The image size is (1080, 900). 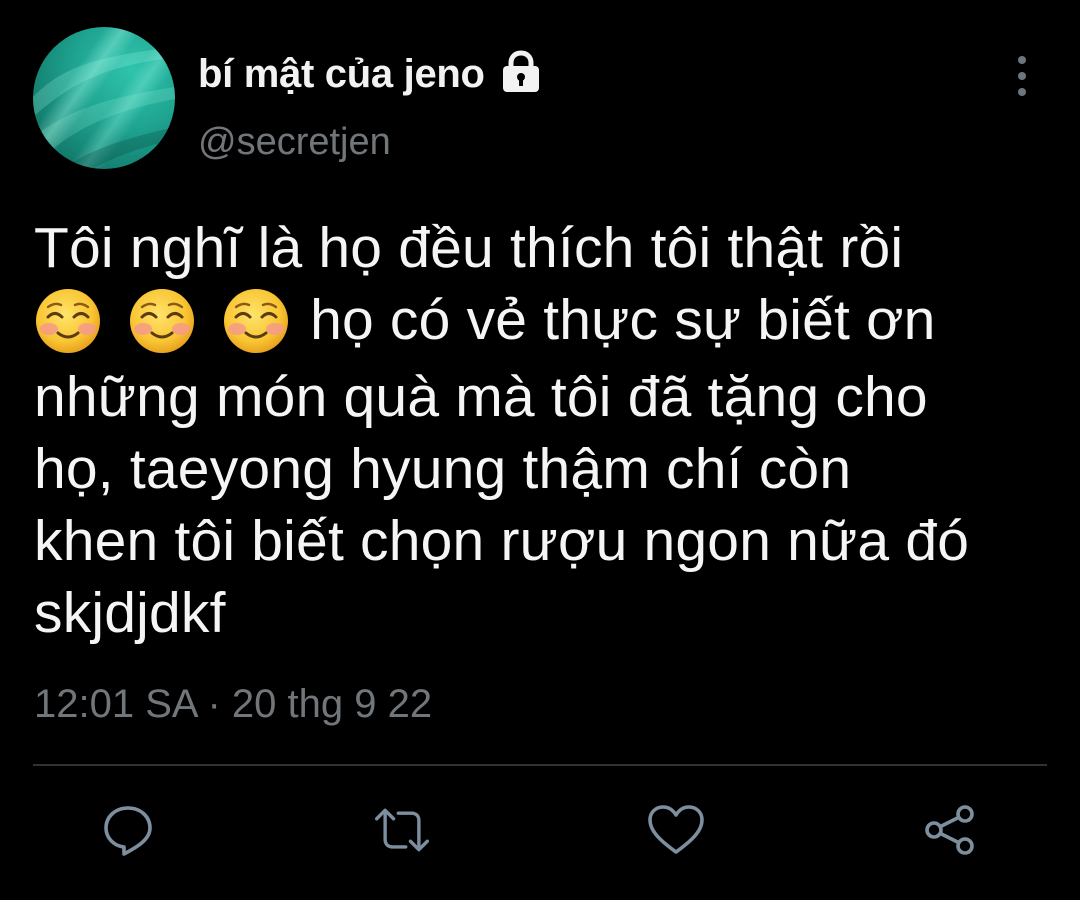 What do you see at coordinates (371, 106) in the screenshot?
I see `tweet-author: bí mật của jeno @secretjen` at bounding box center [371, 106].